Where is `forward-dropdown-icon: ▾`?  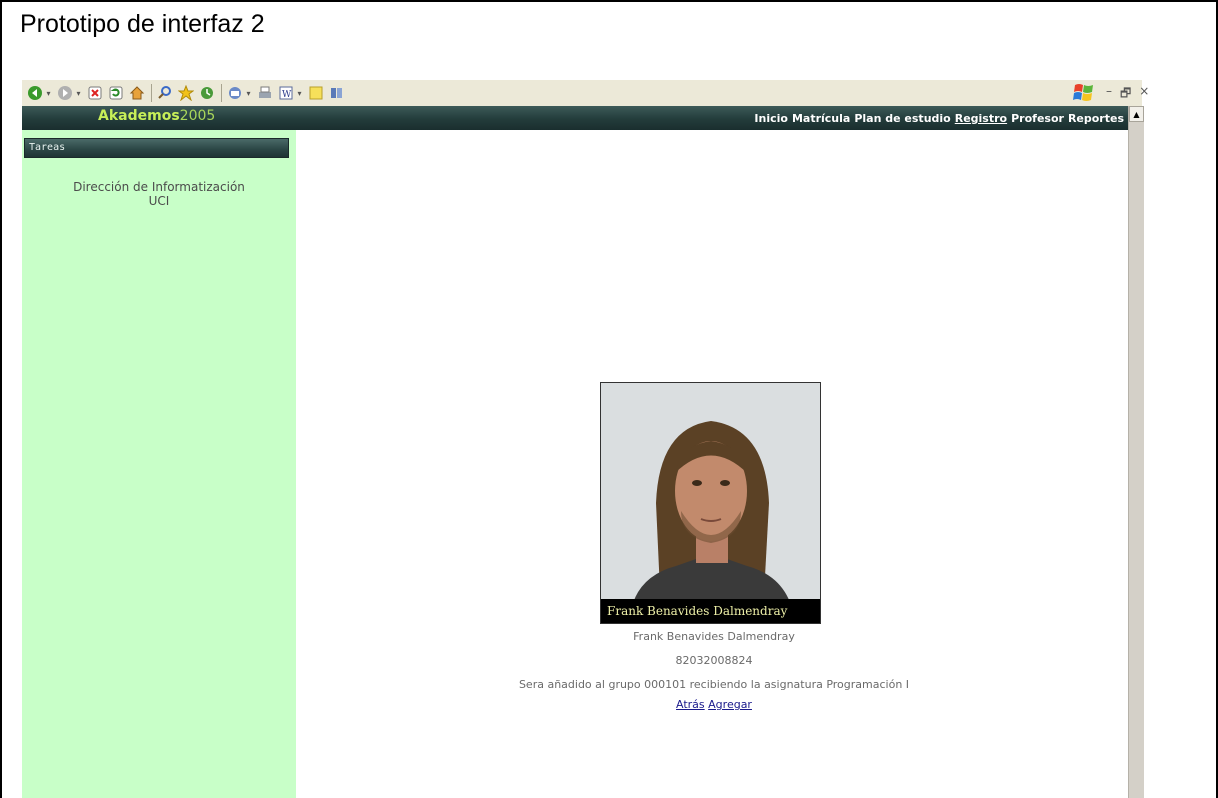
forward-dropdown-icon: ▾ is located at coordinates (78, 93).